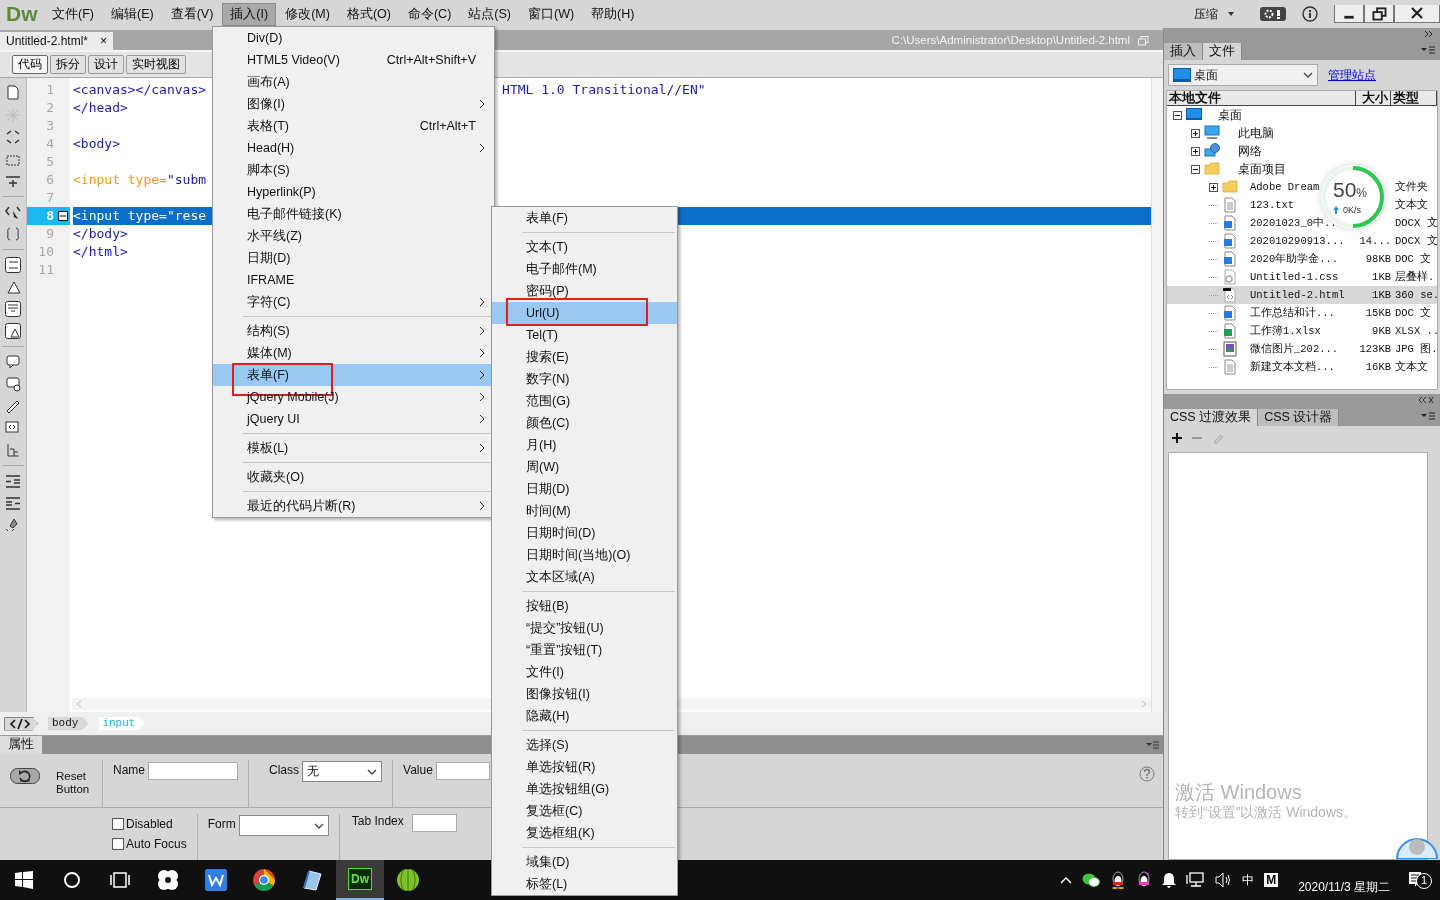  What do you see at coordinates (264, 880) in the screenshot?
I see `browser-icon` at bounding box center [264, 880].